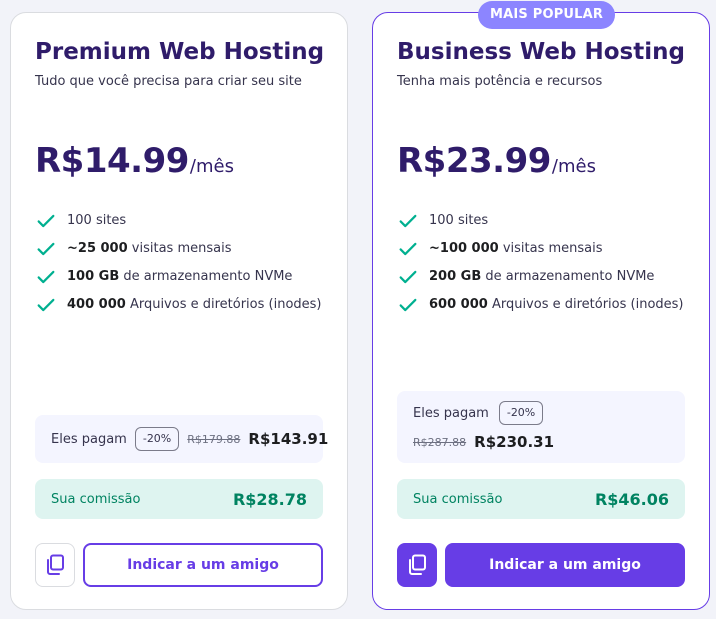 This screenshot has height=619, width=716. Describe the element at coordinates (541, 52) in the screenshot. I see `plan-title: Business Web Hosting` at that location.